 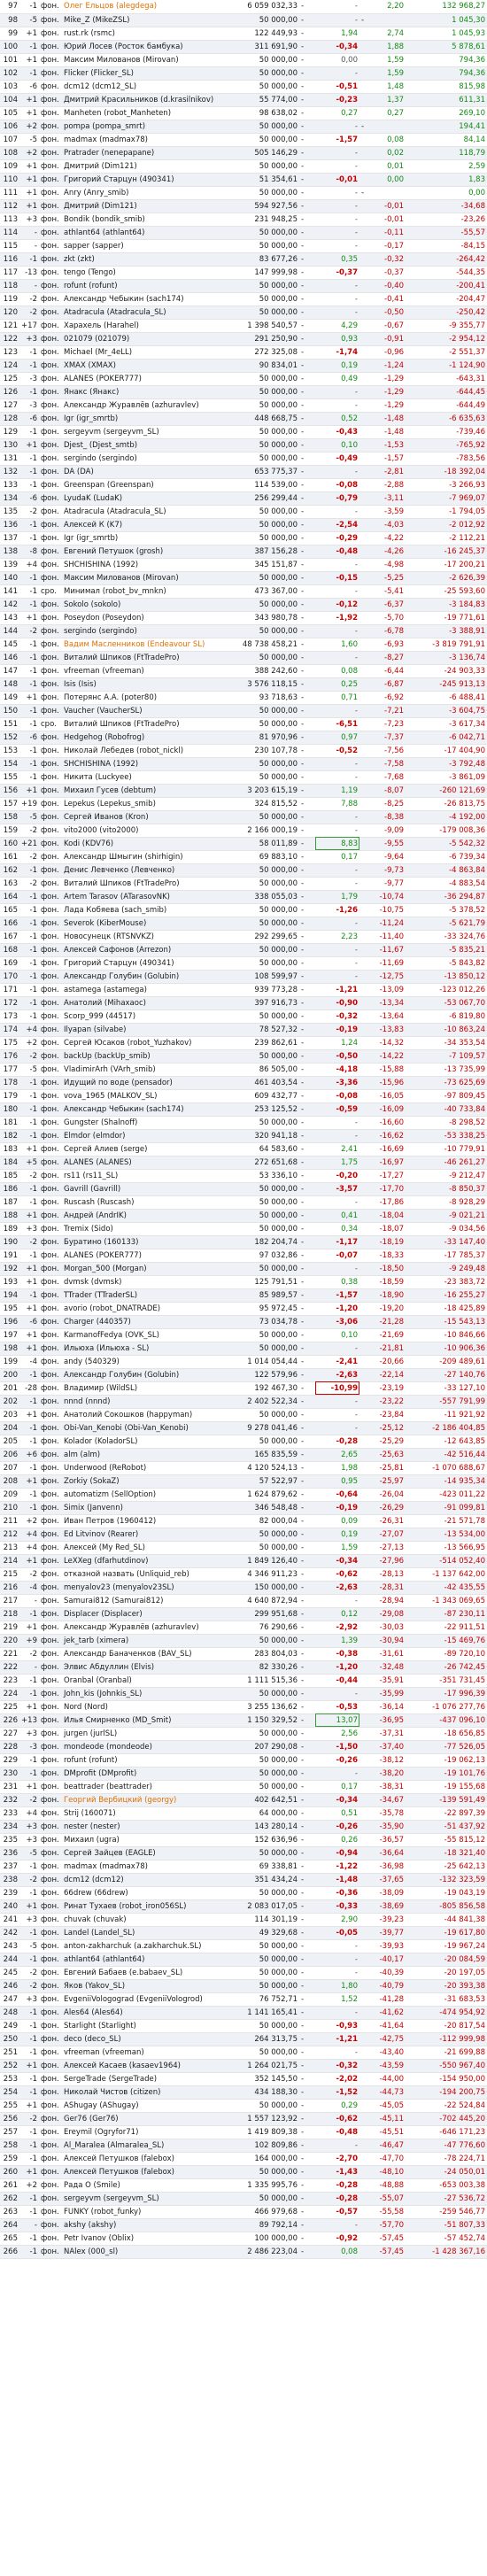 I want to click on participant-cell: Pratrader (nenepapane), so click(x=146, y=153).